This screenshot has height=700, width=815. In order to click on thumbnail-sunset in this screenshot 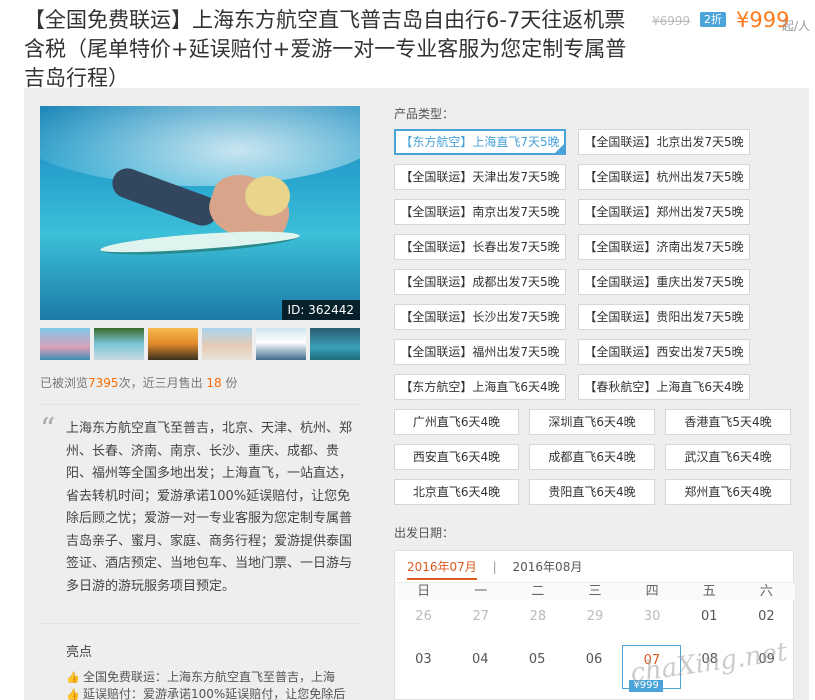, I will do `click(173, 344)`.